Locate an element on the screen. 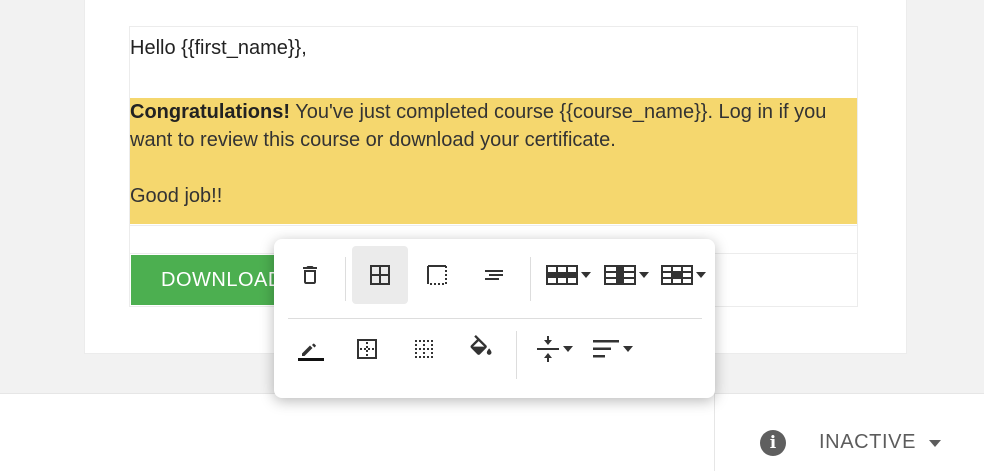 This screenshot has width=984, height=471. greeting-row: Hello {{first_name}}, is located at coordinates (493, 62).